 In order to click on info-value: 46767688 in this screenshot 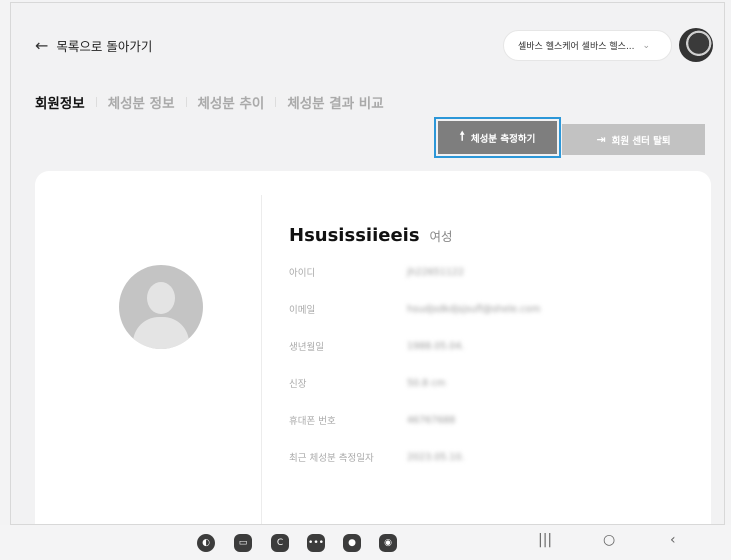, I will do `click(431, 420)`.